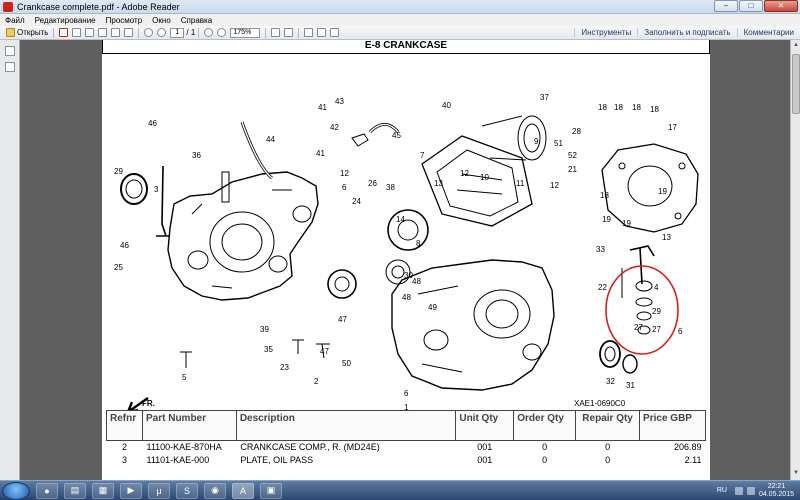  What do you see at coordinates (406, 297) in the screenshot?
I see `part-number-label: 48` at bounding box center [406, 297].